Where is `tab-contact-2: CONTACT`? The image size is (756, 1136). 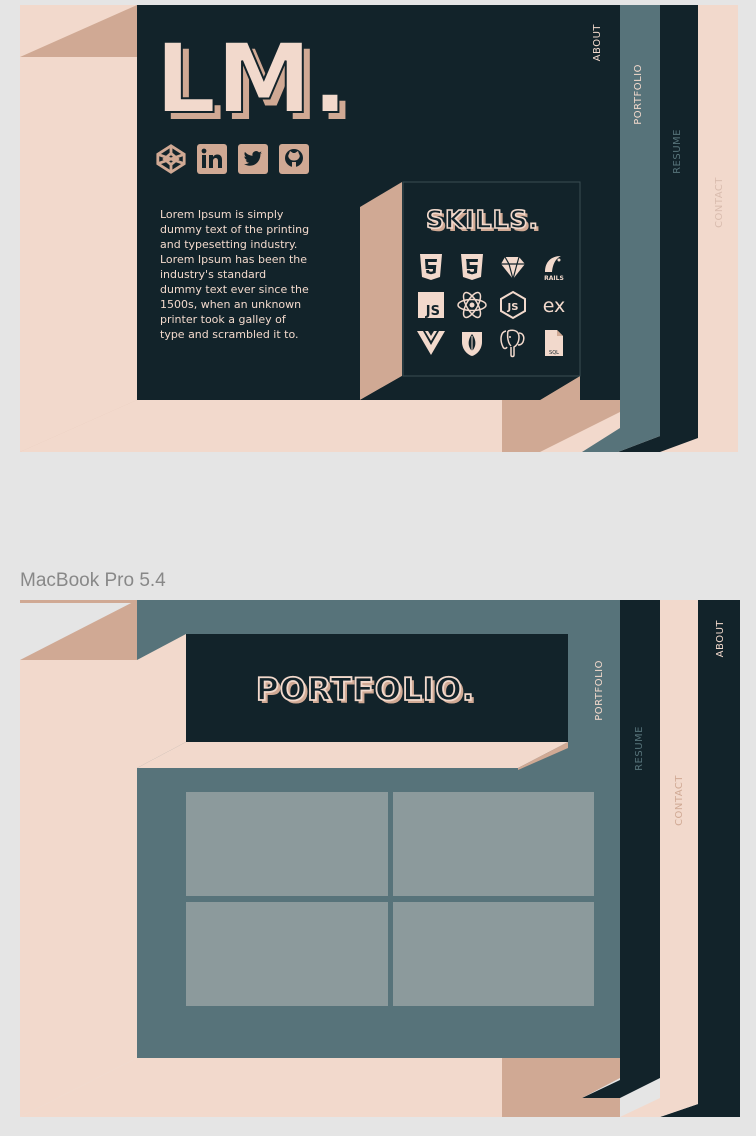 tab-contact-2: CONTACT is located at coordinates (679, 800).